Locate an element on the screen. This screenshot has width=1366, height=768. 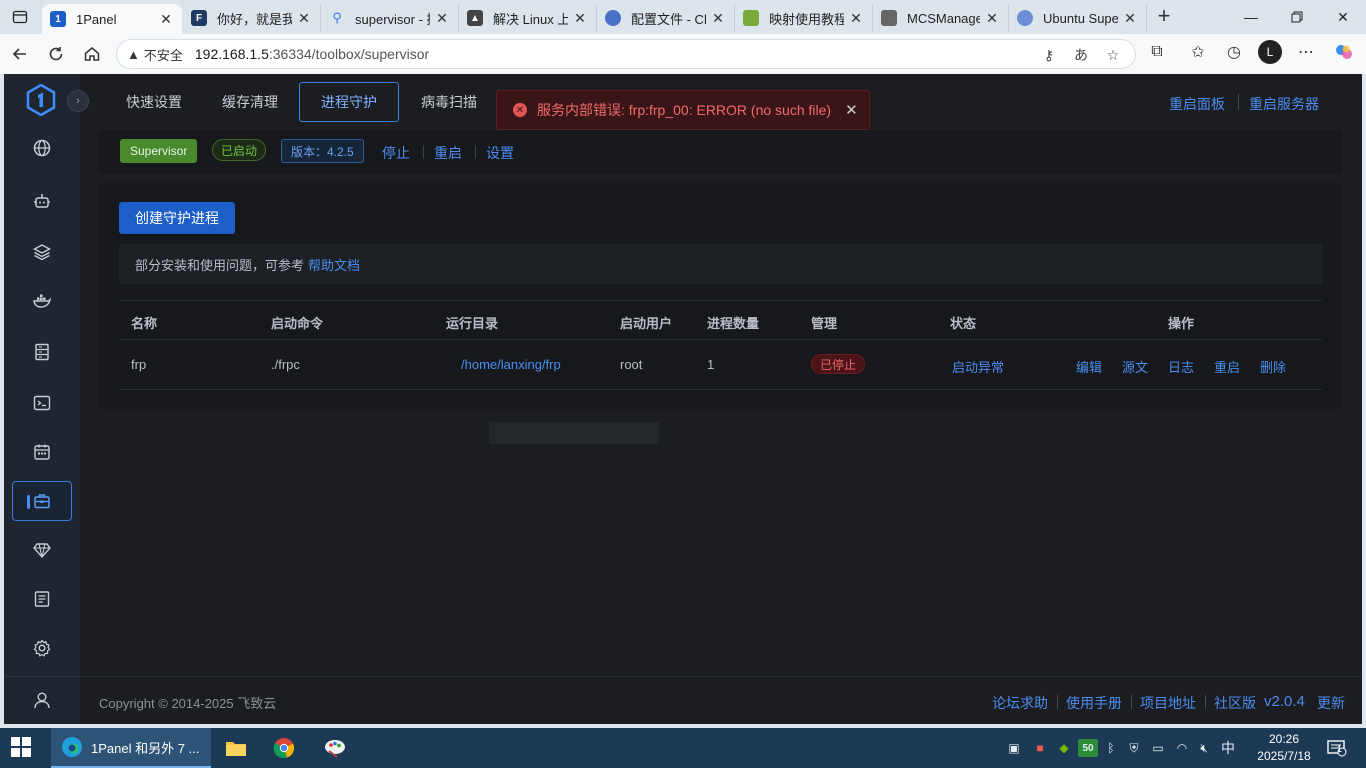
sidebar-item-apps is located at coordinates (42, 252).